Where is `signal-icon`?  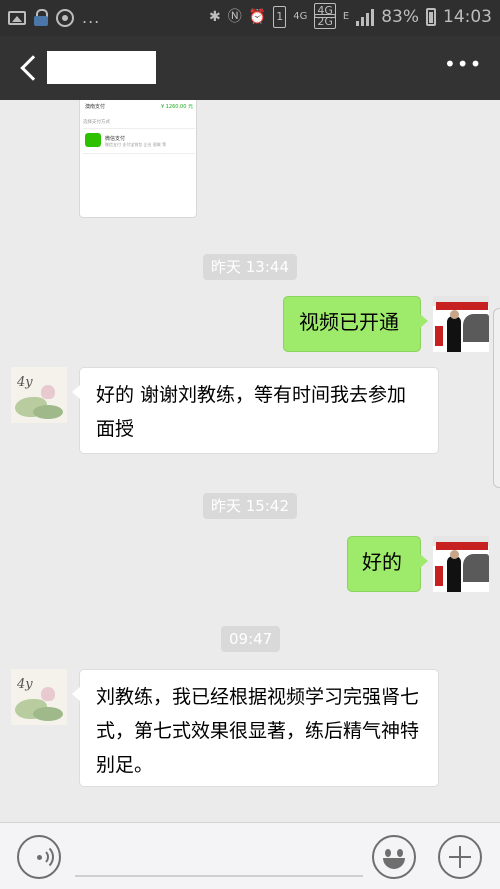 signal-icon is located at coordinates (365, 17).